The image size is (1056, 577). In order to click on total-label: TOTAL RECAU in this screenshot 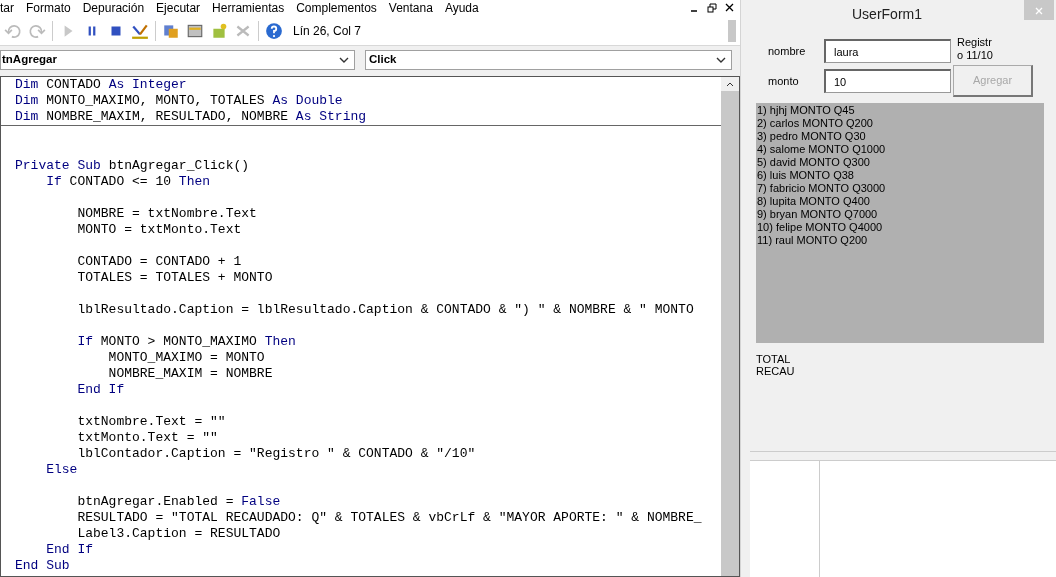, I will do `click(776, 365)`.